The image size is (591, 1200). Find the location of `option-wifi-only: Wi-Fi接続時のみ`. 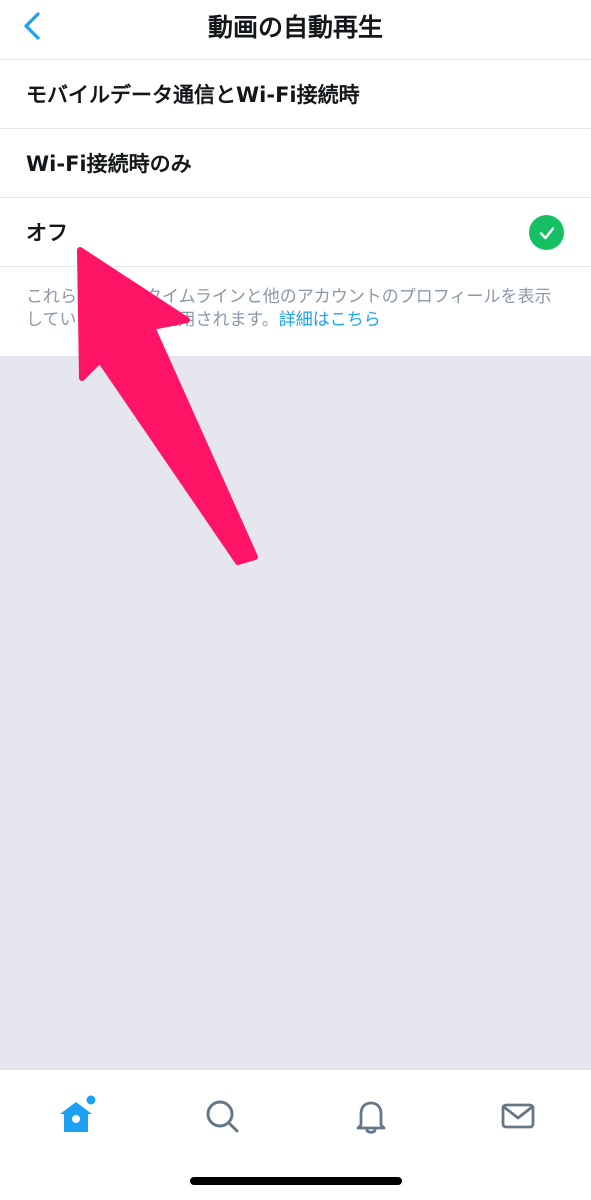

option-wifi-only: Wi-Fi接続時のみ is located at coordinates (295, 163).